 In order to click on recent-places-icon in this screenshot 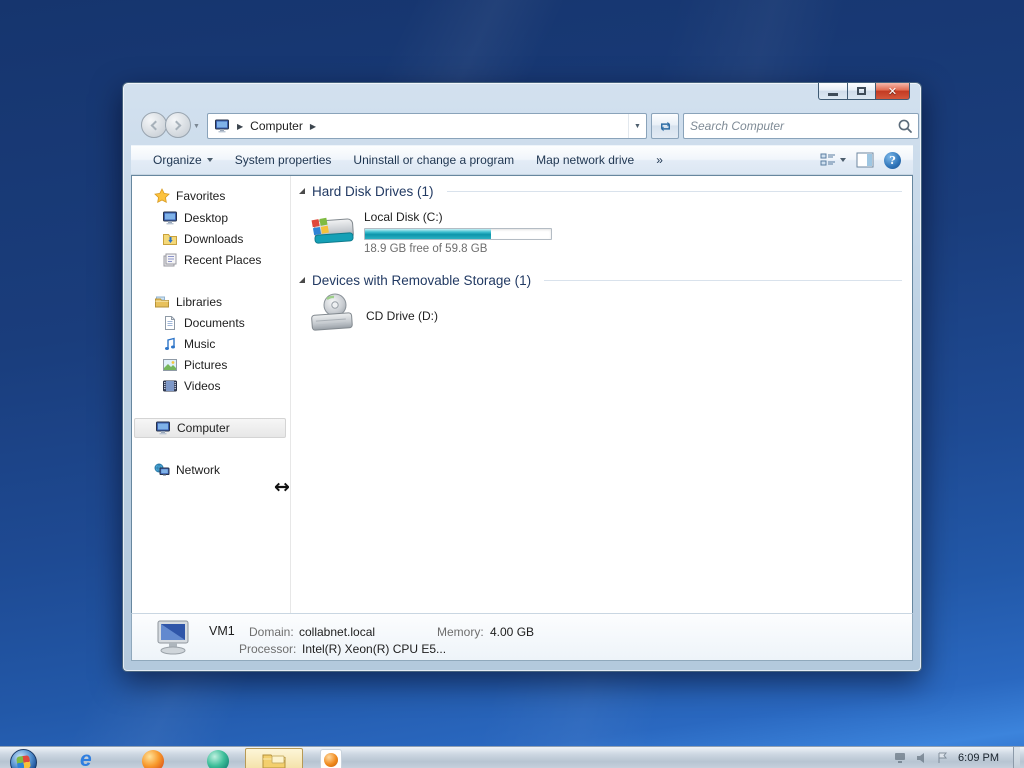, I will do `click(170, 260)`.